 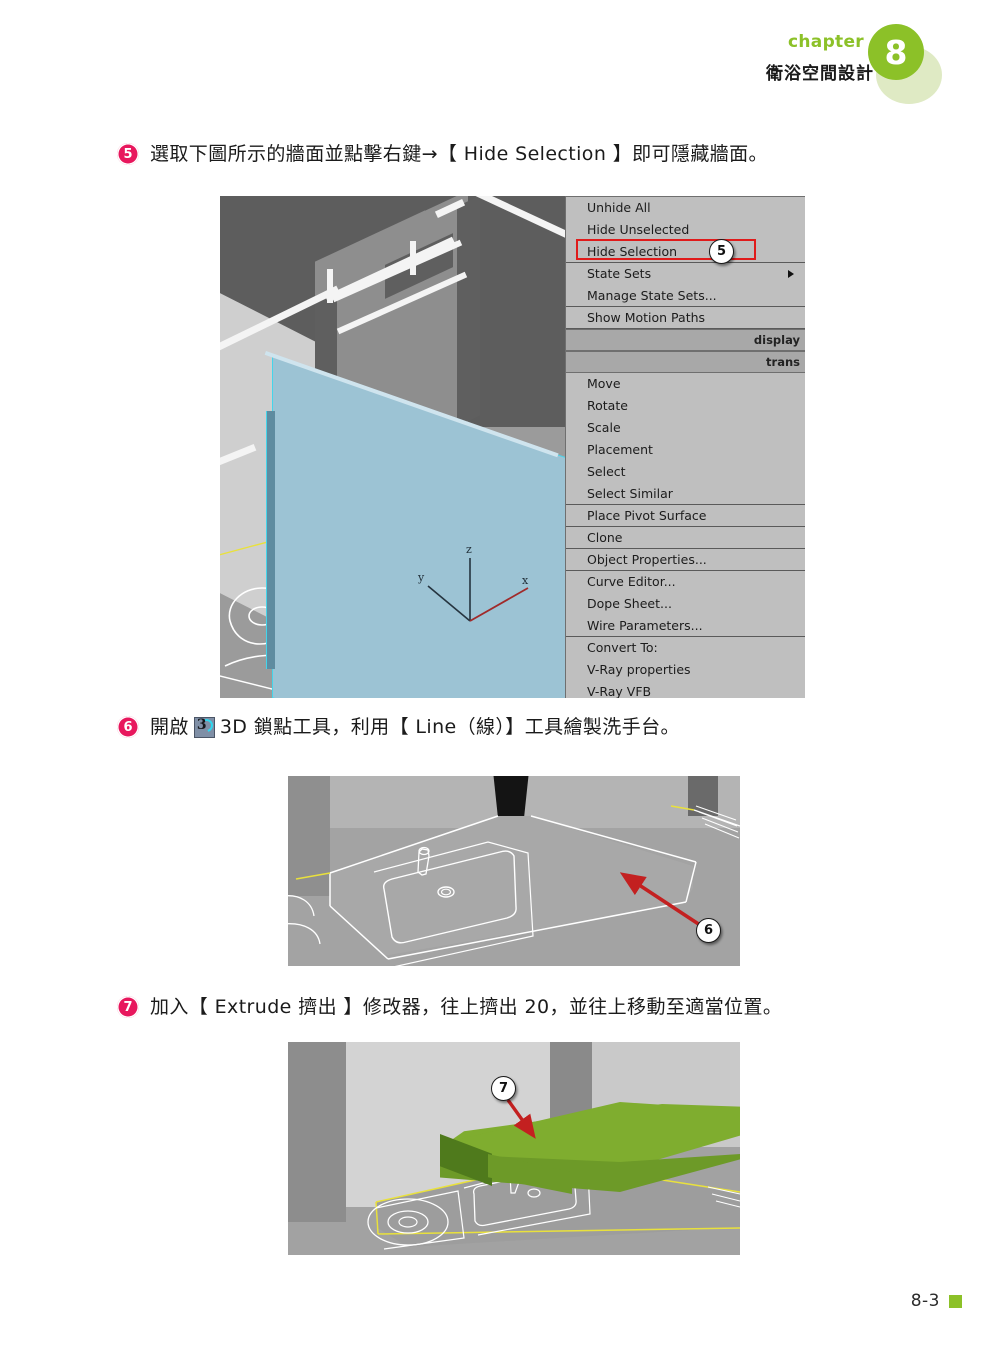 What do you see at coordinates (514, 1148) in the screenshot?
I see `figure-extrude-viewport: 7` at bounding box center [514, 1148].